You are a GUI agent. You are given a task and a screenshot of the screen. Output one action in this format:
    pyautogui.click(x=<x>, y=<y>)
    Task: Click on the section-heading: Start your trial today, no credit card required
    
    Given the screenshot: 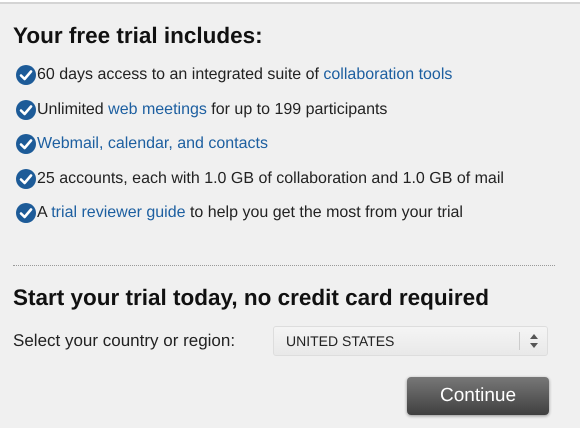 What is the action you would take?
    pyautogui.click(x=251, y=298)
    